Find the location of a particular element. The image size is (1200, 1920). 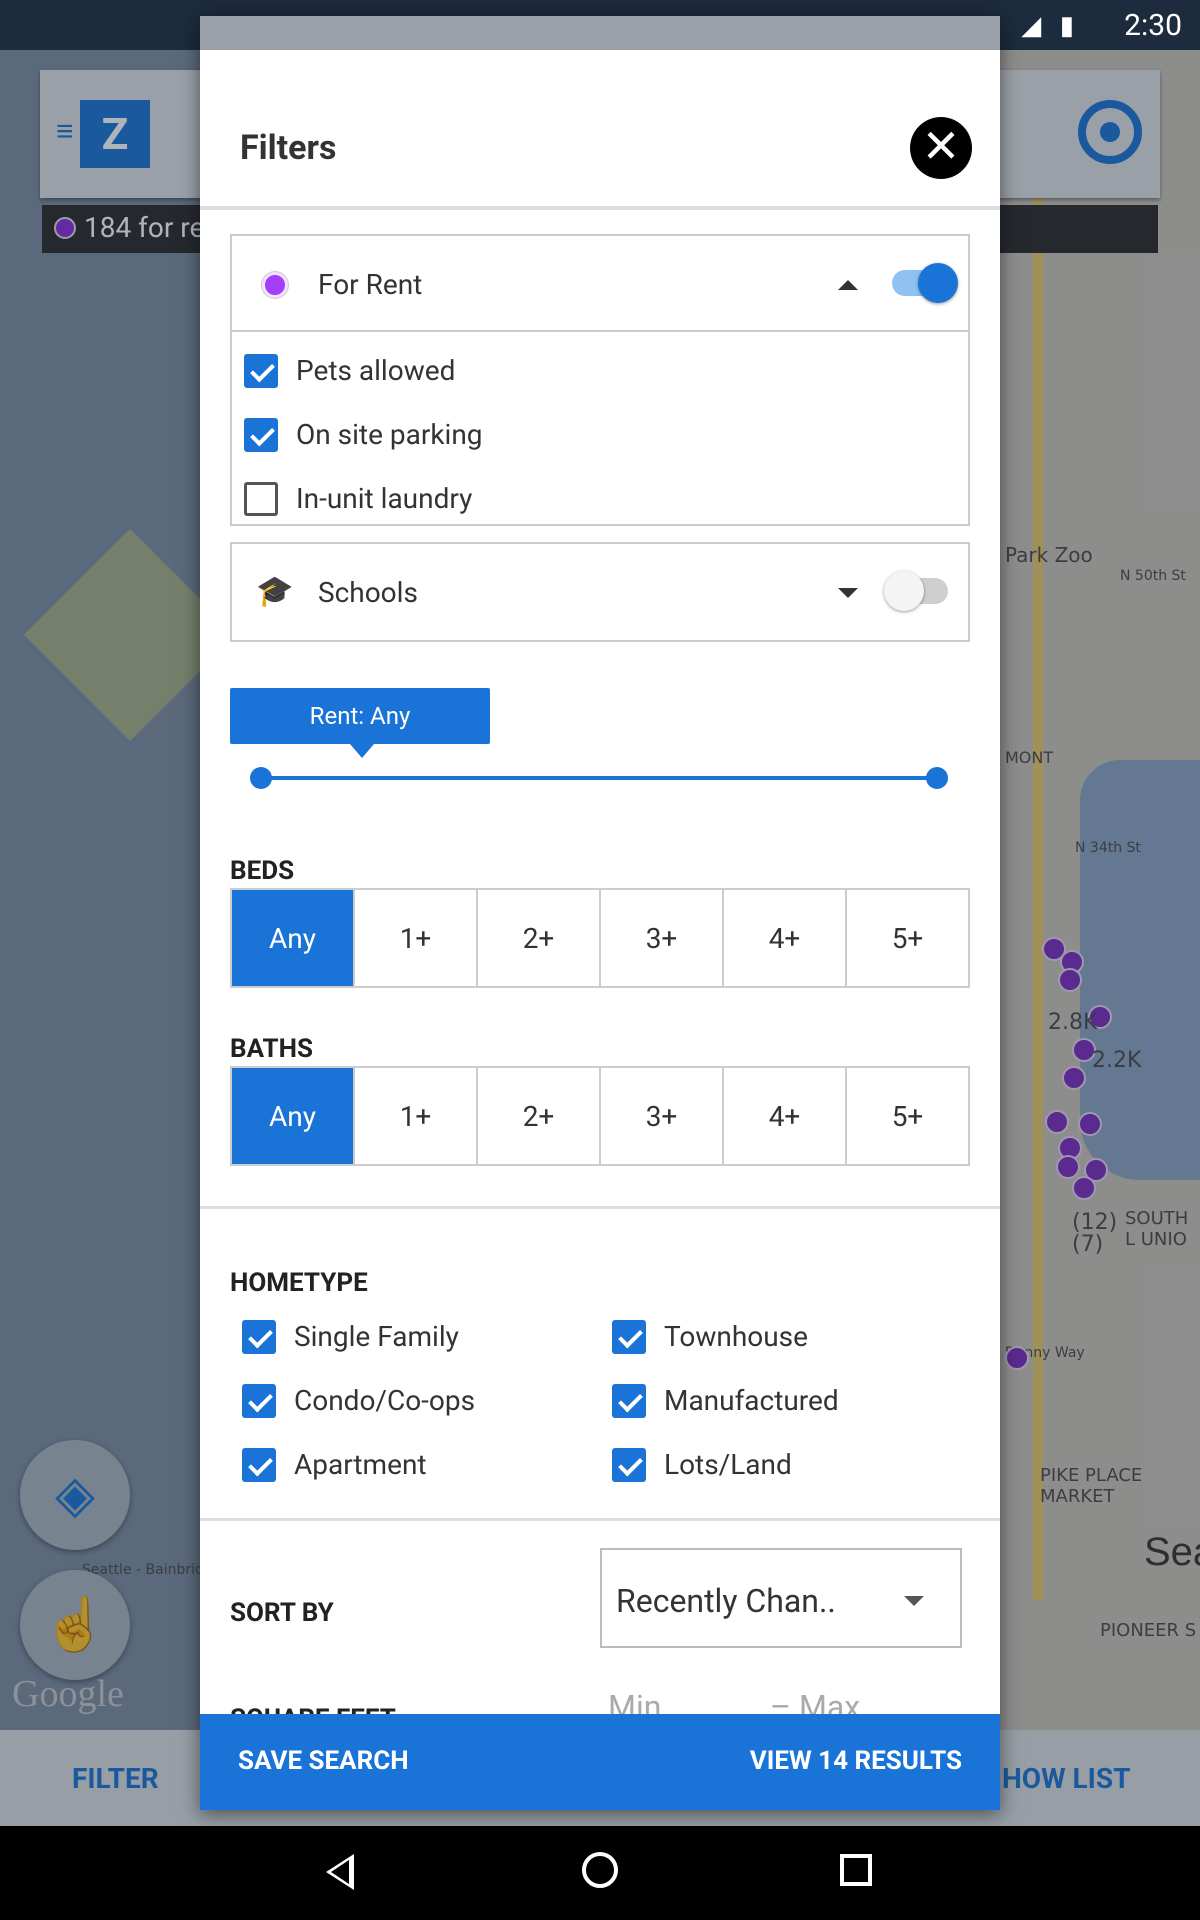

beds-option-any: Any is located at coordinates (293, 938).